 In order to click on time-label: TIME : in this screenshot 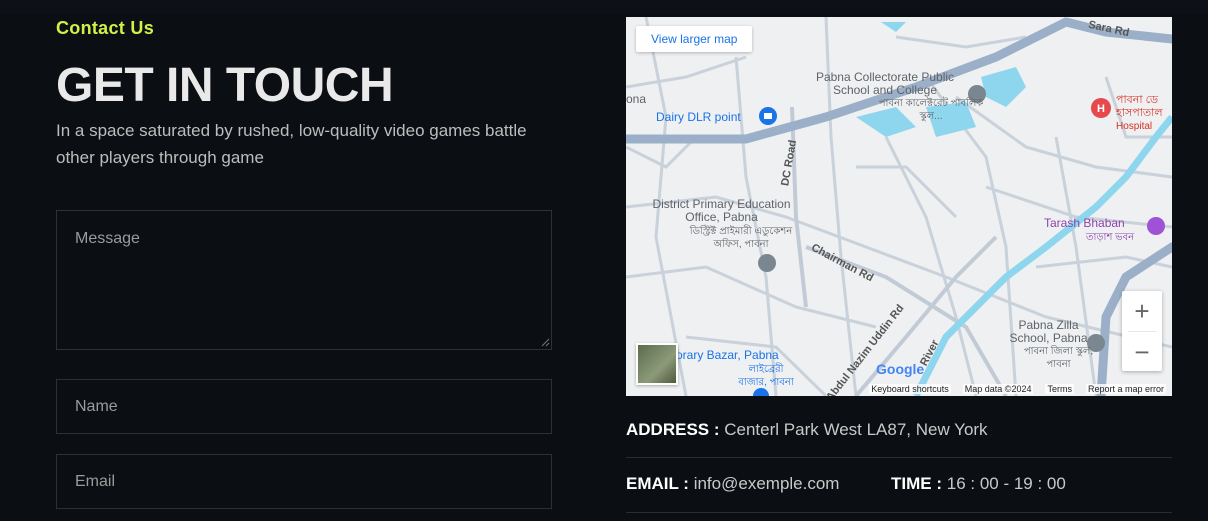, I will do `click(916, 483)`.